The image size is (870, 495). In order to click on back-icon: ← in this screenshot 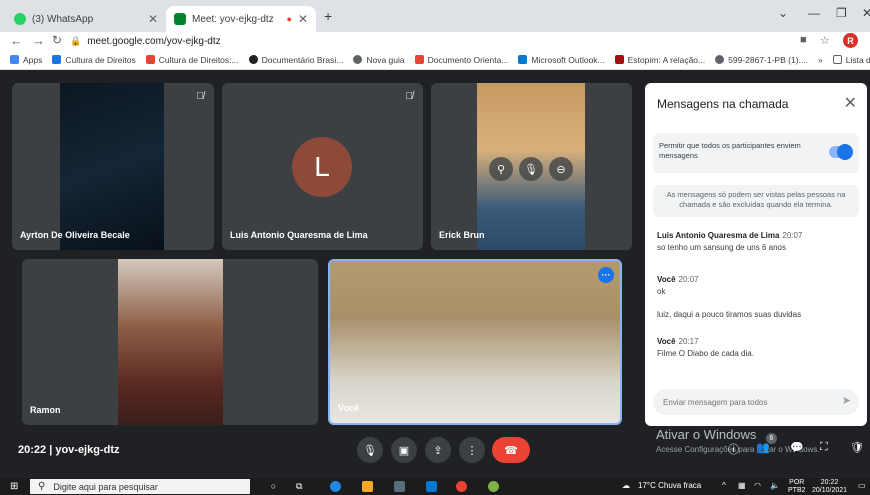, I will do `click(16, 40)`.